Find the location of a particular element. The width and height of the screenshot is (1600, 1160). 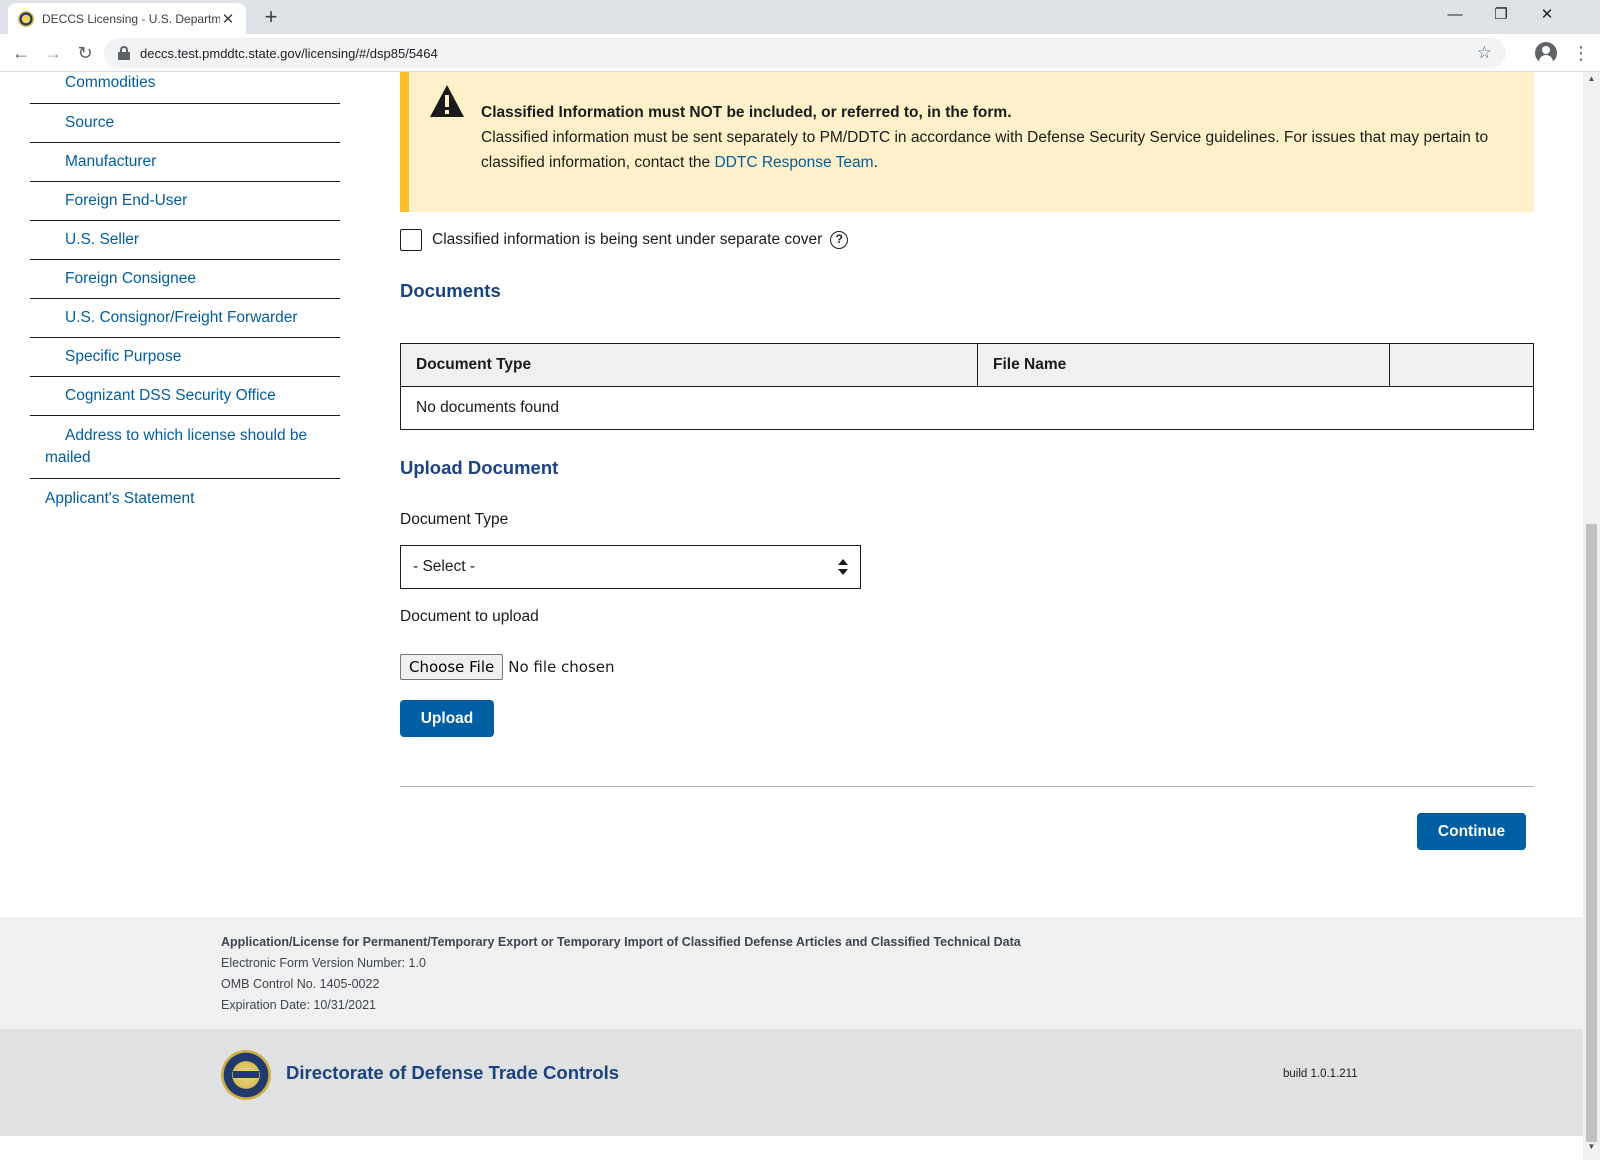

reload-icon: ↻ is located at coordinates (85, 53).